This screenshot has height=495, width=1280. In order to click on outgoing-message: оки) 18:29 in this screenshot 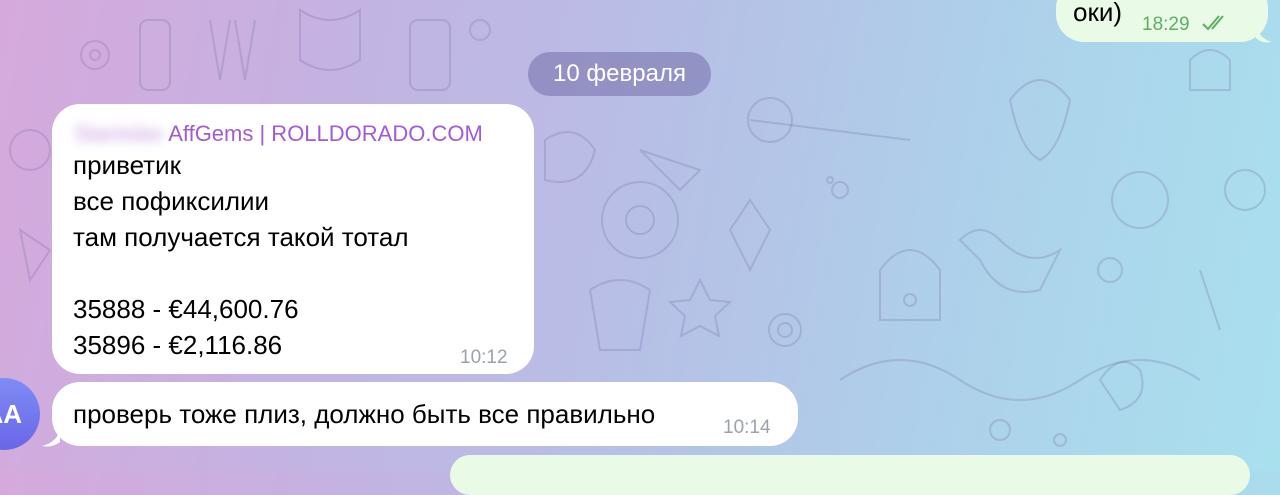, I will do `click(1162, 21)`.